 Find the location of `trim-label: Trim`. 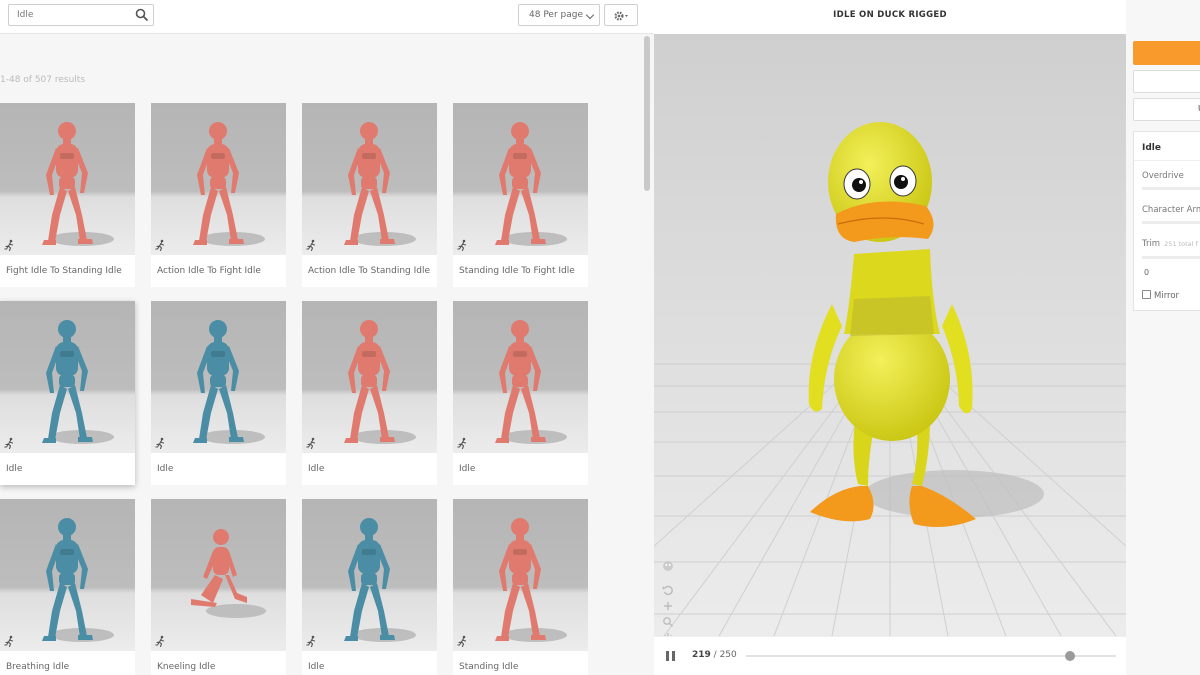

trim-label: Trim is located at coordinates (1151, 244).